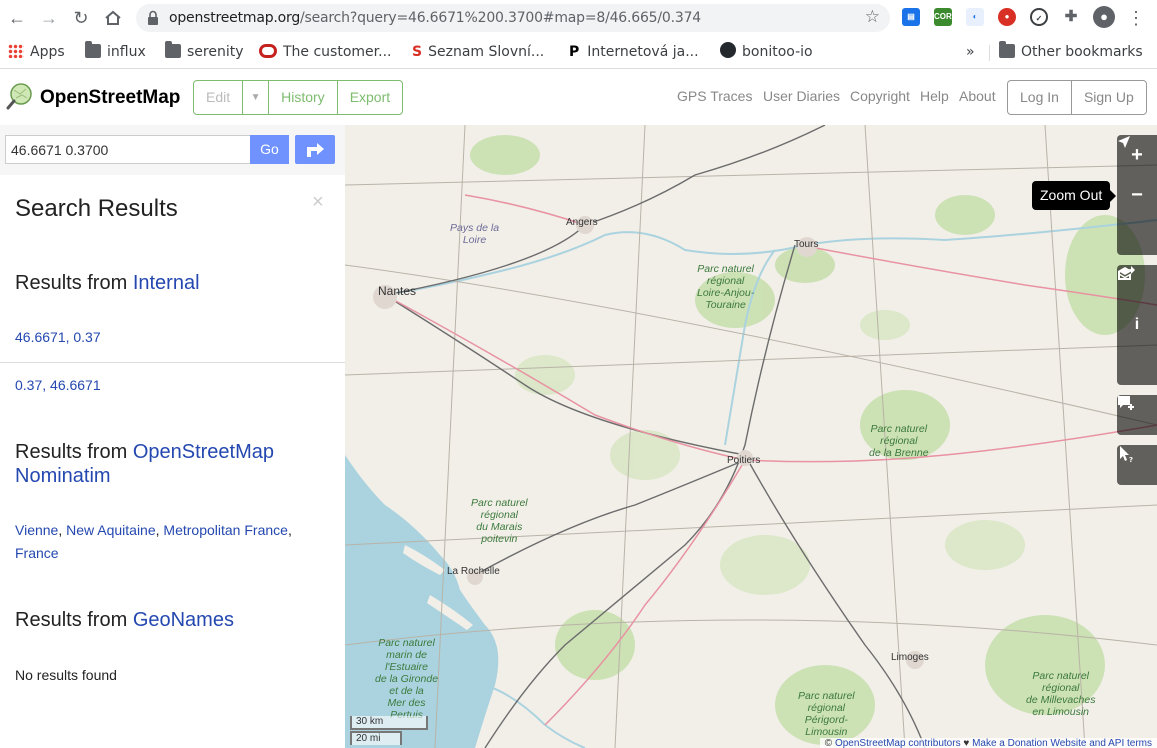  What do you see at coordinates (318, 202) in the screenshot?
I see `close-results-icon: ×` at bounding box center [318, 202].